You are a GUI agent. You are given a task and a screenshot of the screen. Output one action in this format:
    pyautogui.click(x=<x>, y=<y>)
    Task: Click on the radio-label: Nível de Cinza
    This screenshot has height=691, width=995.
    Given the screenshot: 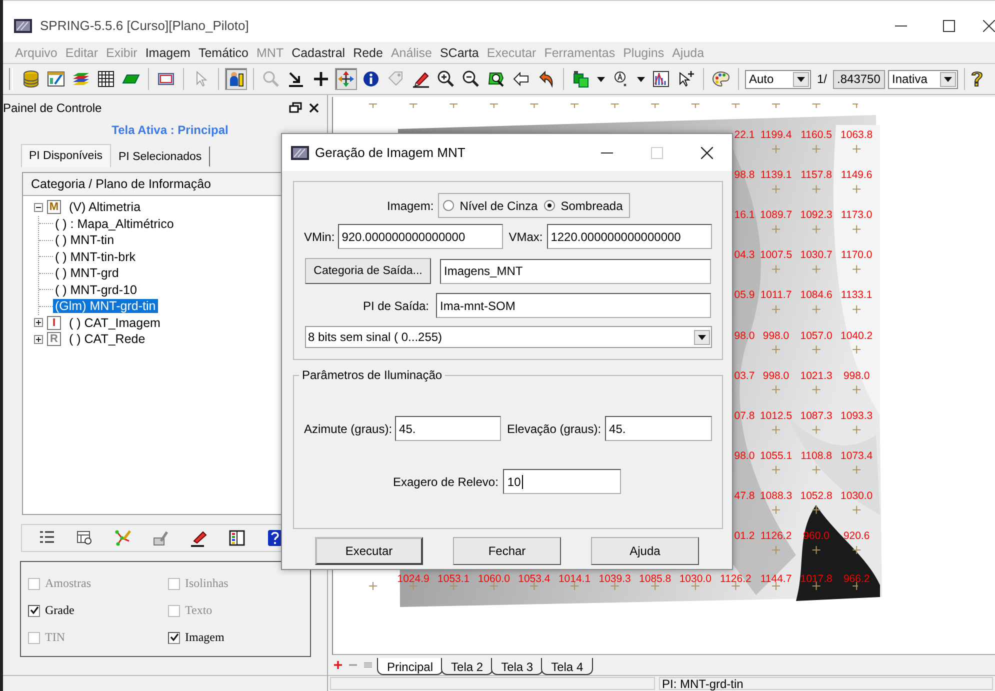 What is the action you would take?
    pyautogui.click(x=499, y=205)
    